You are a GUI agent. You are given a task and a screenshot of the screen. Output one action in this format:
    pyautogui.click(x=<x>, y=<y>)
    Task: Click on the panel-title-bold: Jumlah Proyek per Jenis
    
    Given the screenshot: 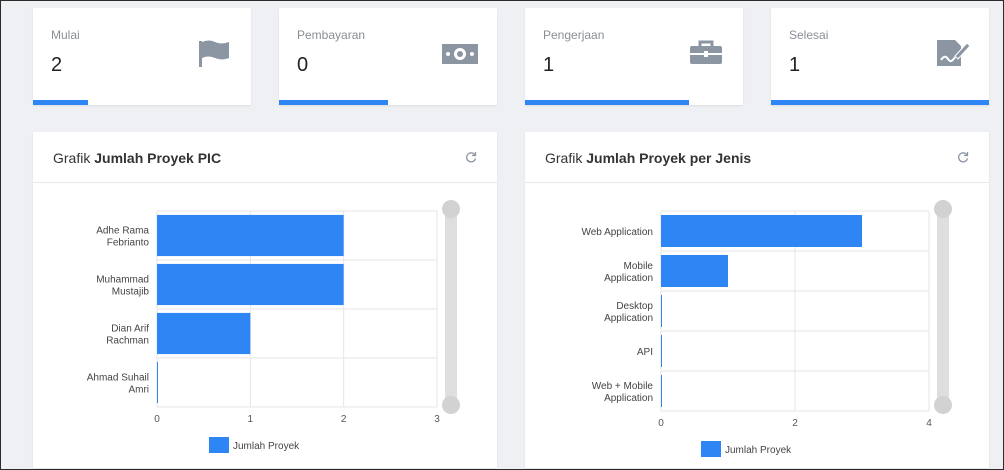 What is the action you would take?
    pyautogui.click(x=669, y=158)
    